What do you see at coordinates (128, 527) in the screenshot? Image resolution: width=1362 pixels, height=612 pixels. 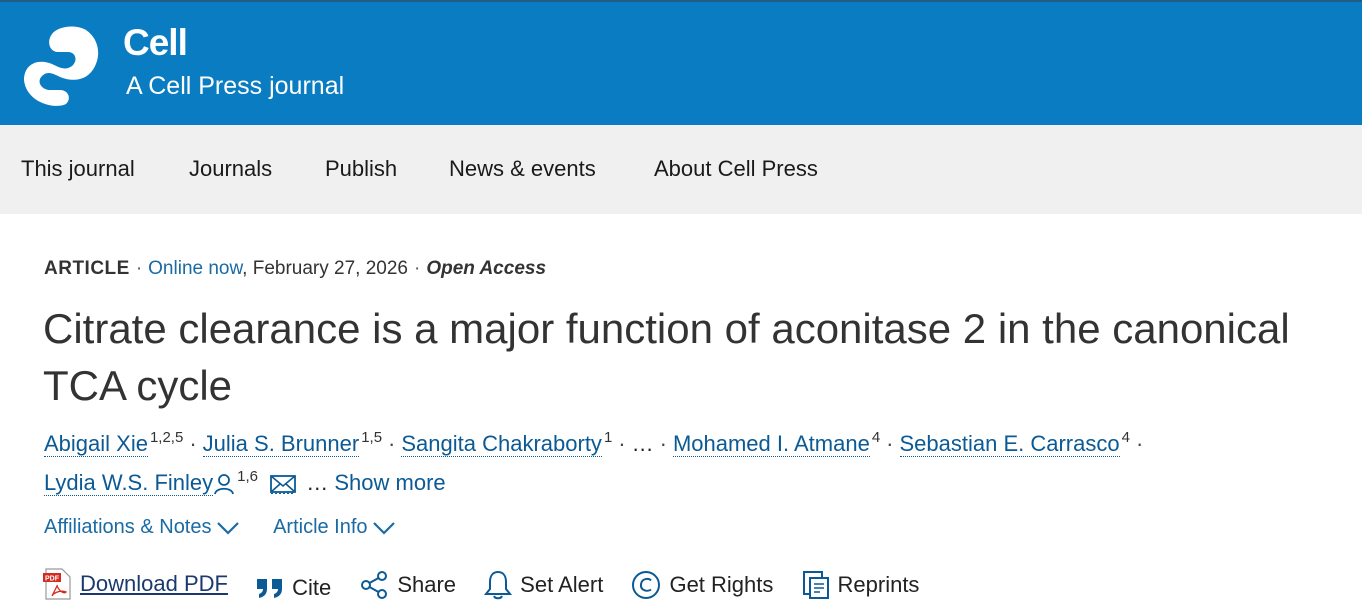 I see `toggle-label: Affiliations & Notes` at bounding box center [128, 527].